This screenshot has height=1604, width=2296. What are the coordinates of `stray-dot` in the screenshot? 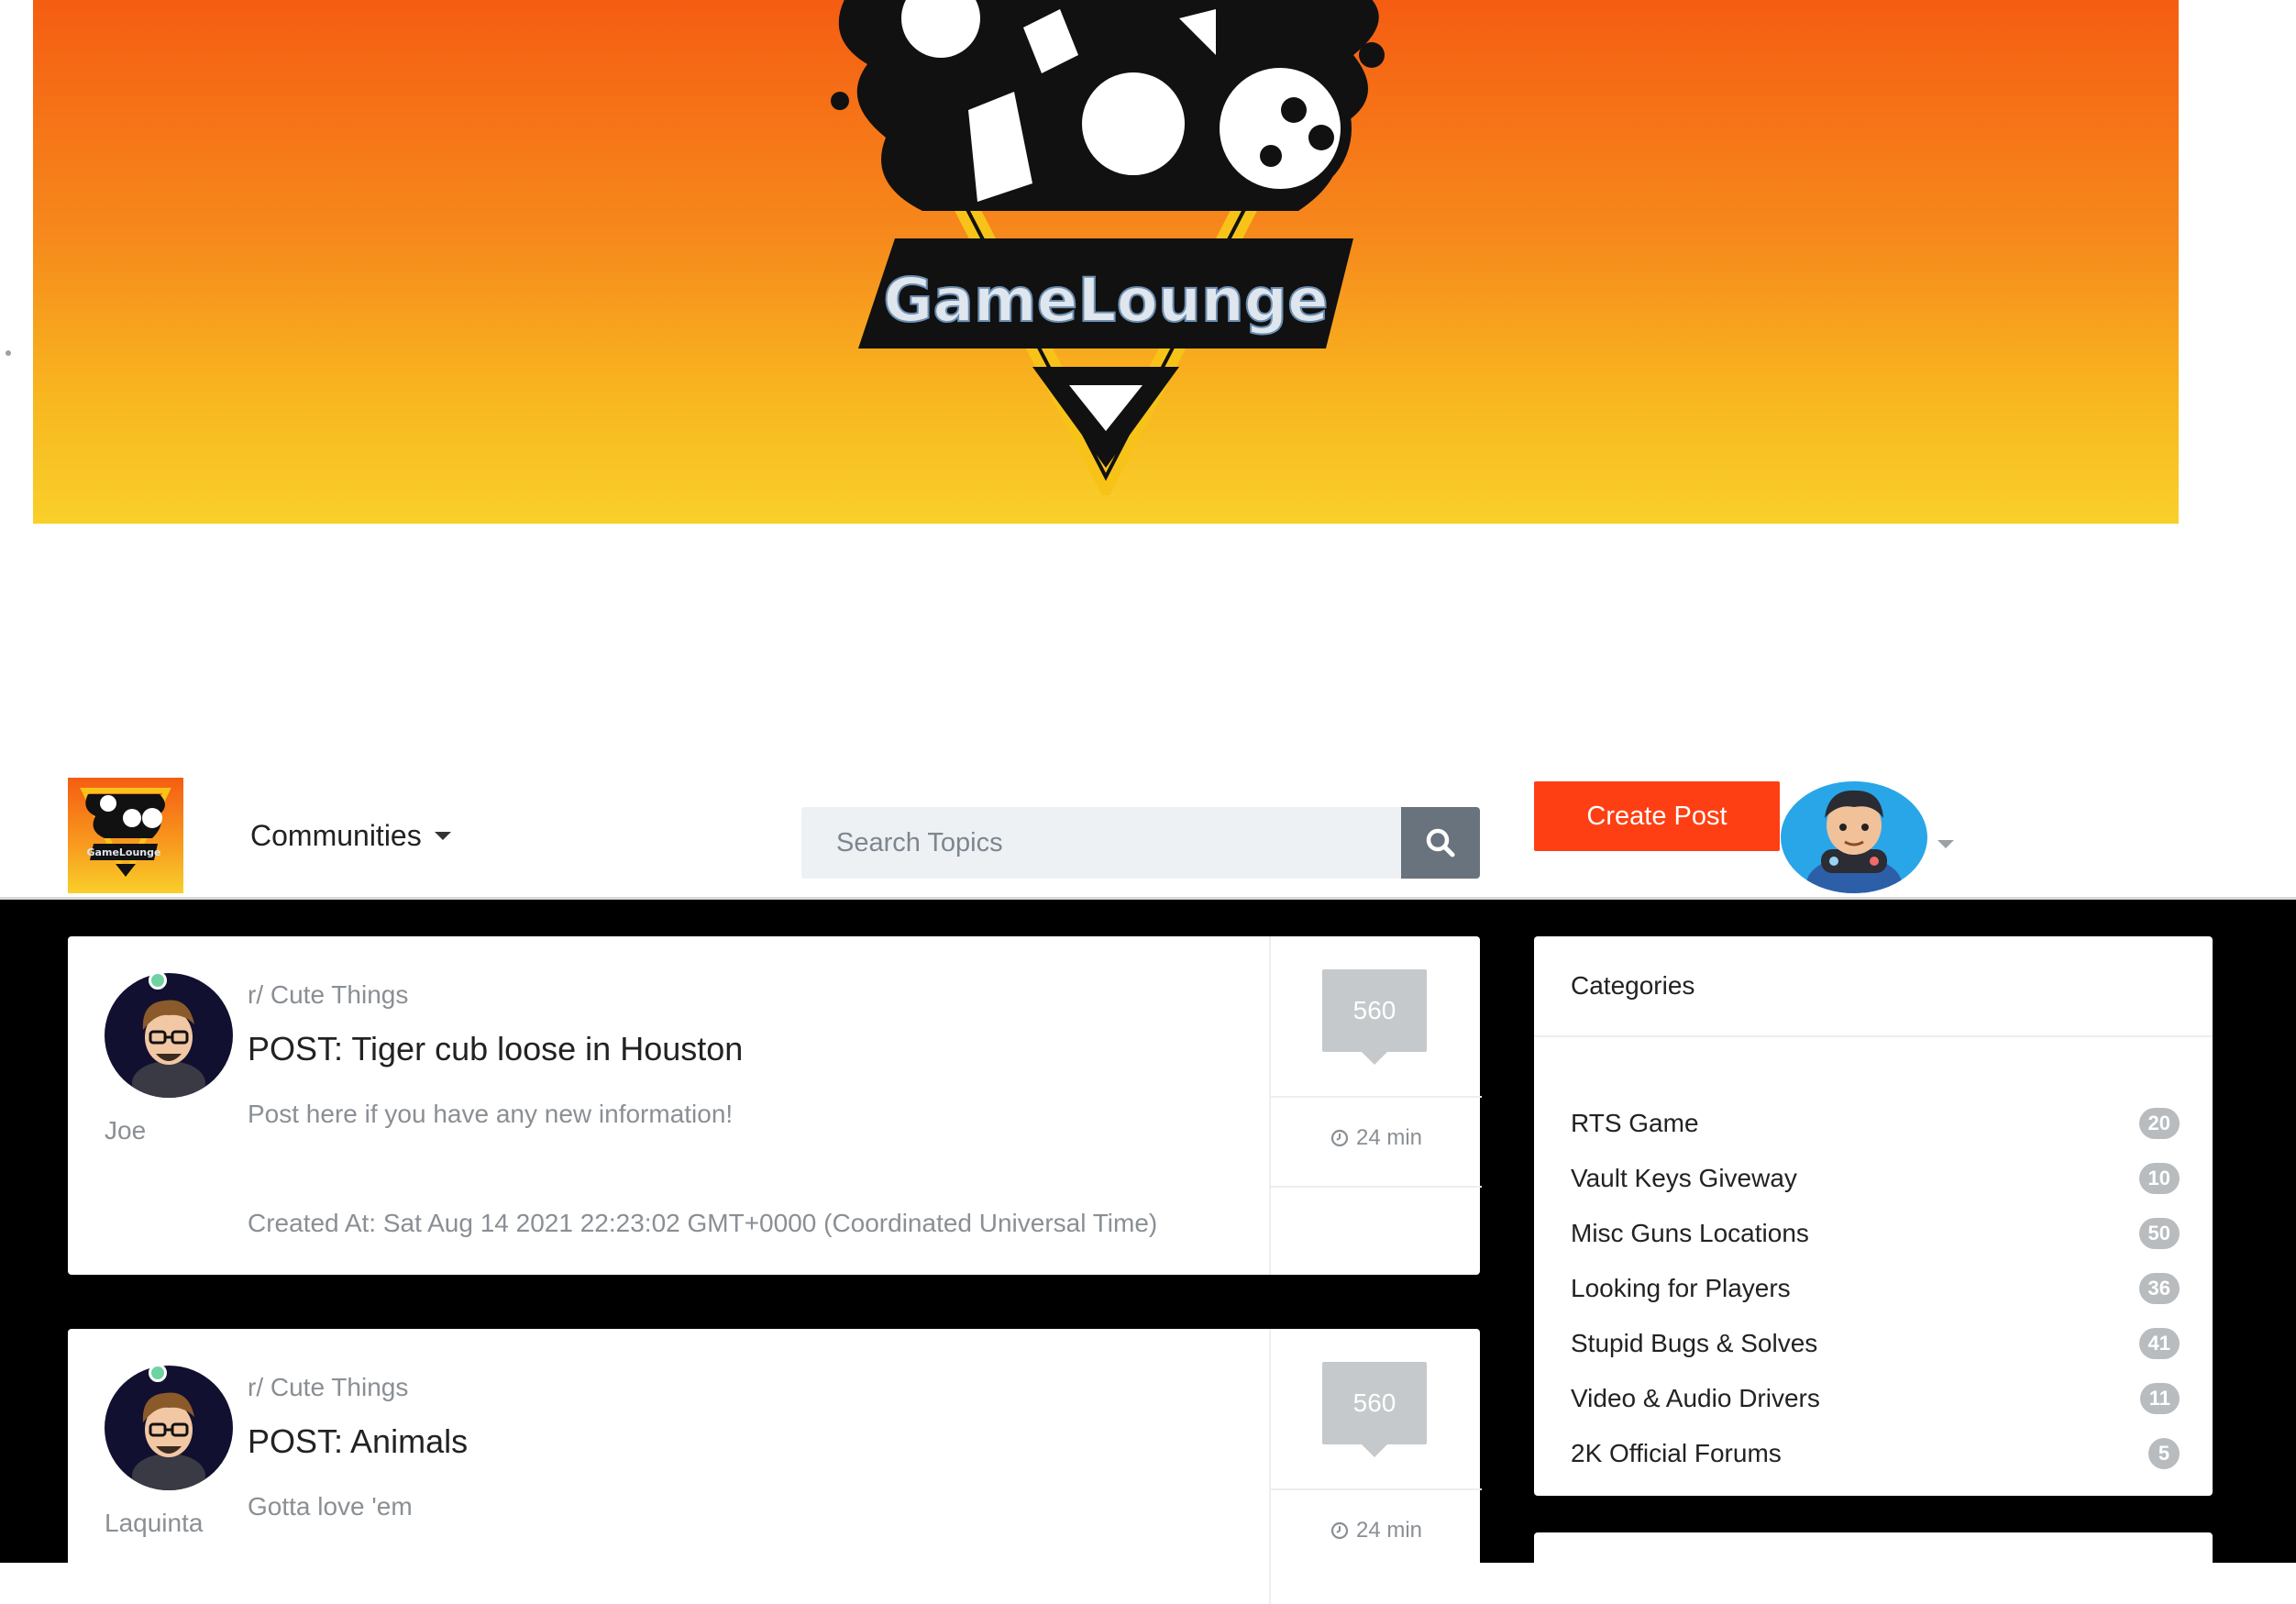 It's located at (8, 353).